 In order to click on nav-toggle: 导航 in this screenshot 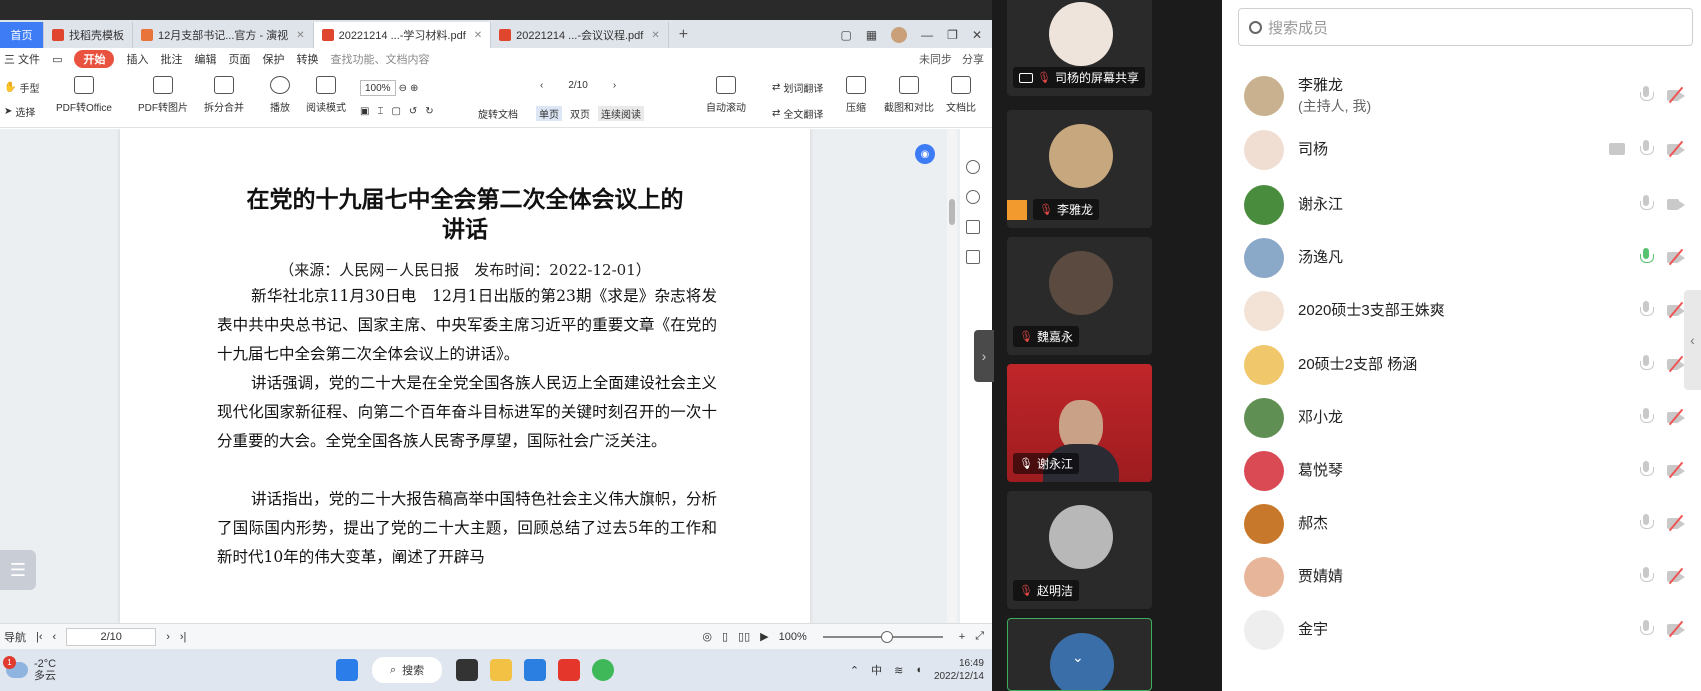, I will do `click(15, 637)`.